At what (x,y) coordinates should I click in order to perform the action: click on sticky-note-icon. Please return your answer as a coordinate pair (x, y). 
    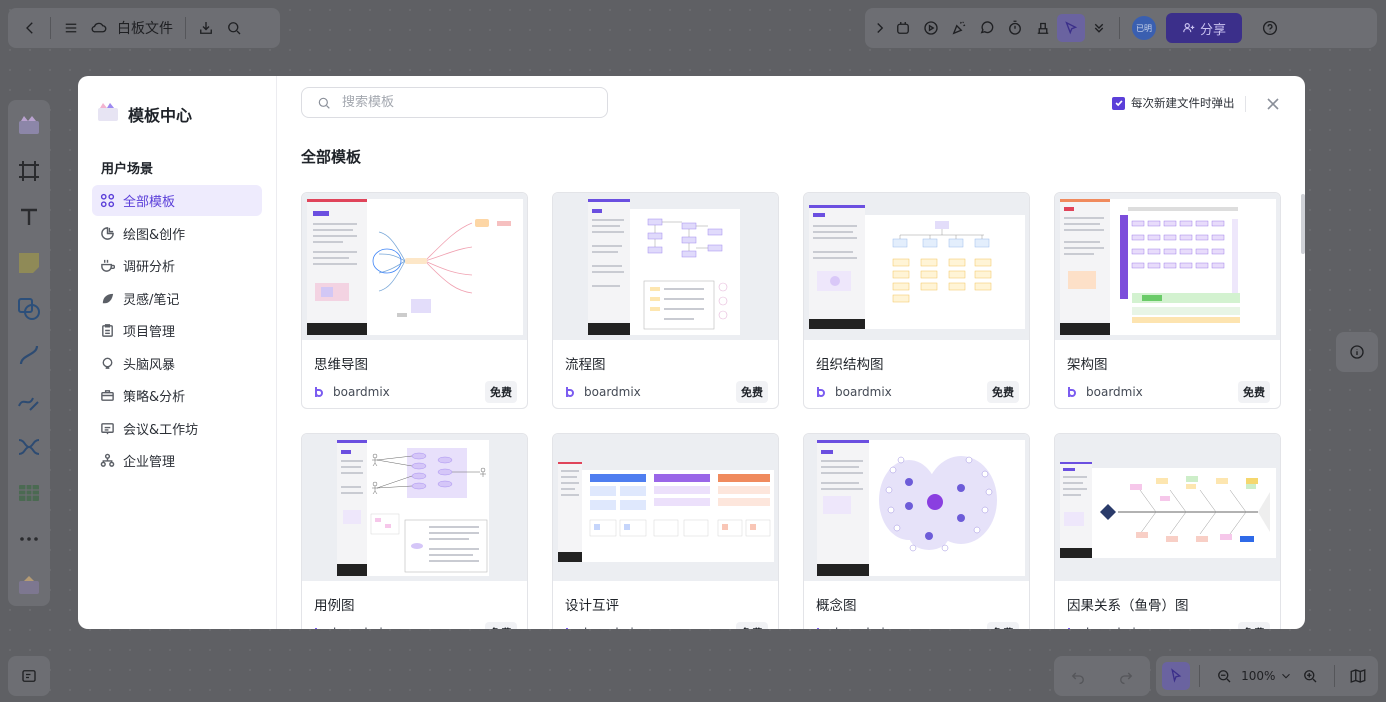
    Looking at the image, I should click on (29, 263).